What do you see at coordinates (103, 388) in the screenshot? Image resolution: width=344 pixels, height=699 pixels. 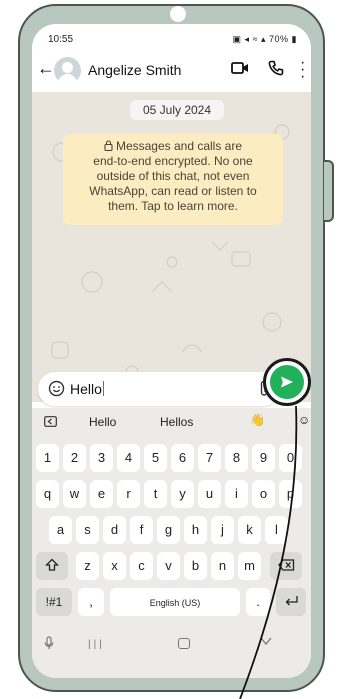 I see `text-caret` at bounding box center [103, 388].